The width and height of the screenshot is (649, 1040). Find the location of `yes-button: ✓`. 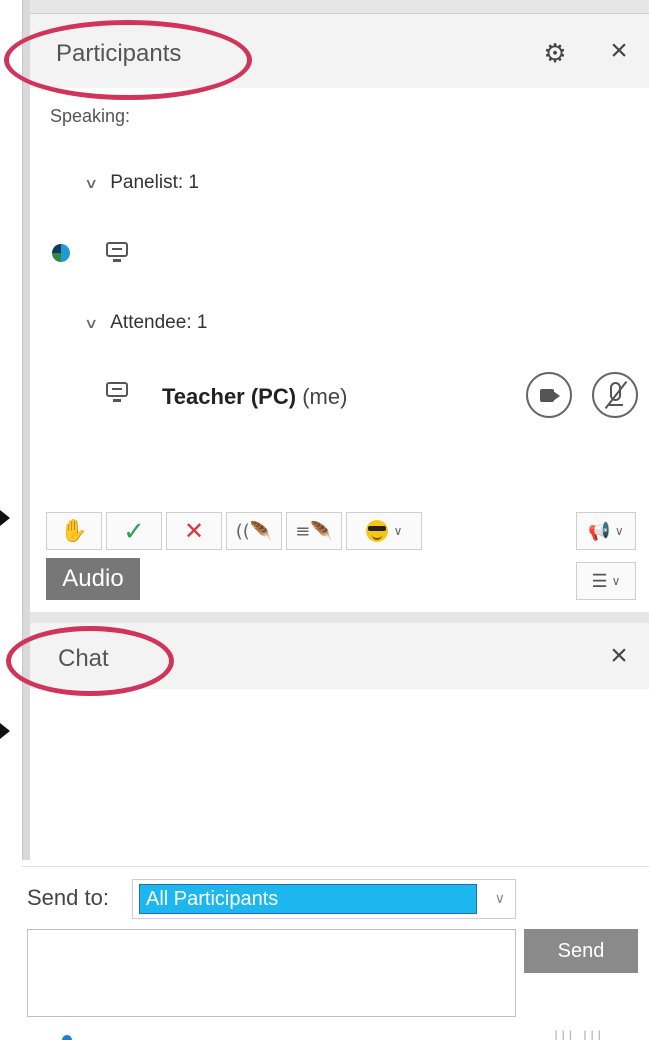

yes-button: ✓ is located at coordinates (134, 531).